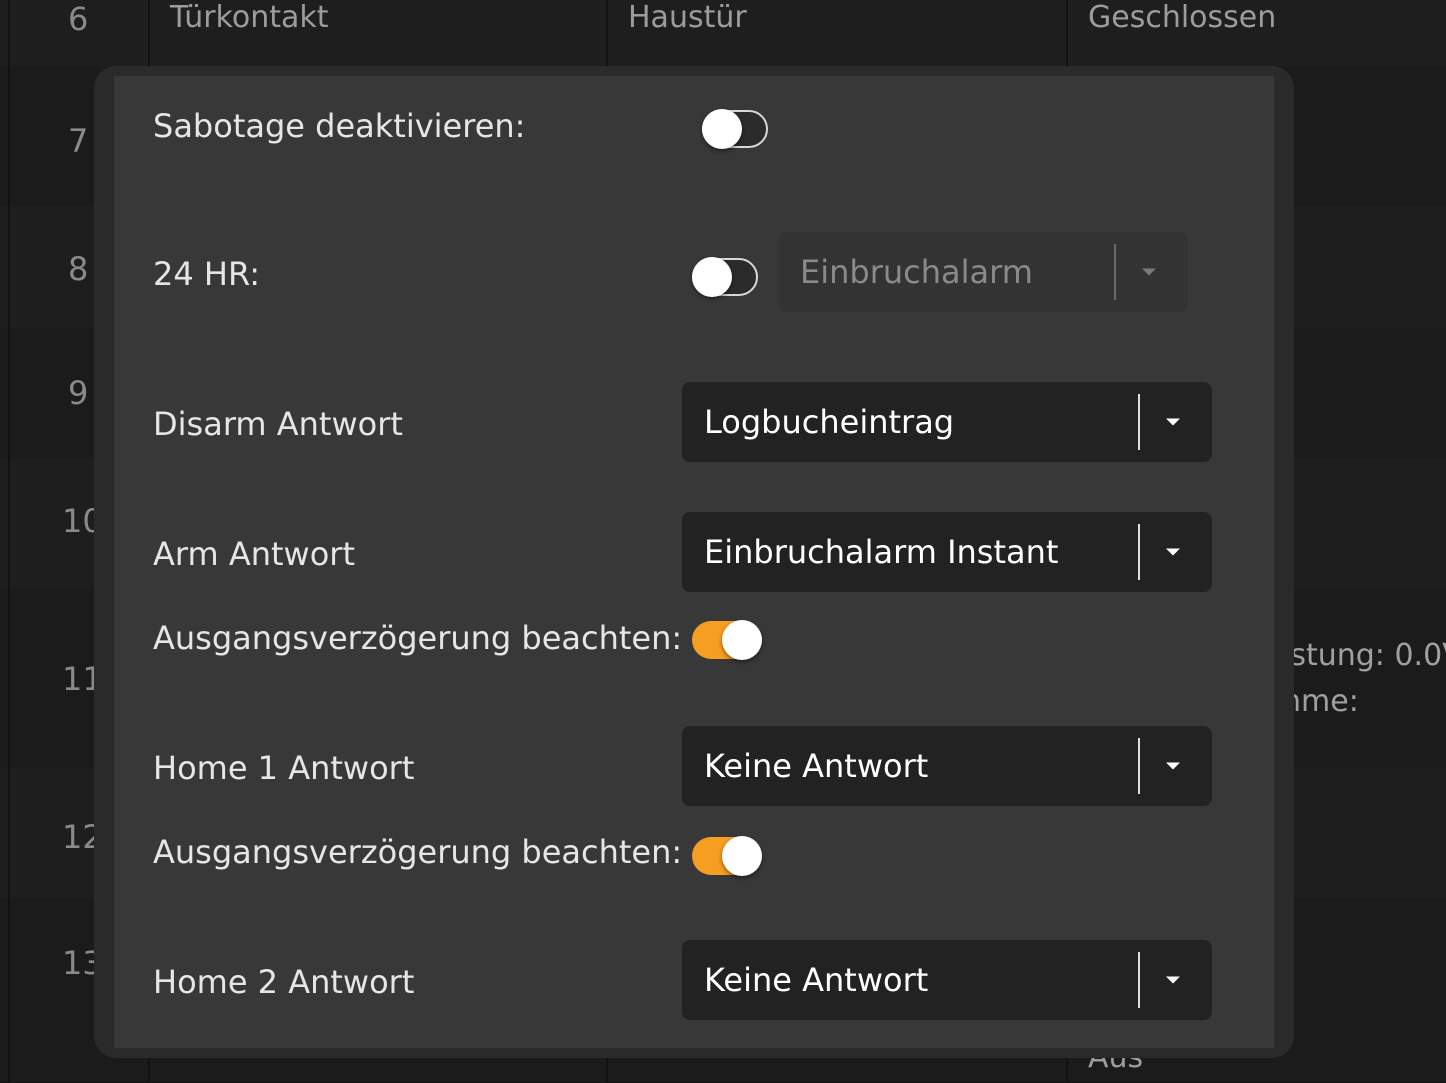 The height and width of the screenshot is (1083, 1446). Describe the element at coordinates (816, 980) in the screenshot. I see `home2-response-value: Keine Antwort` at that location.